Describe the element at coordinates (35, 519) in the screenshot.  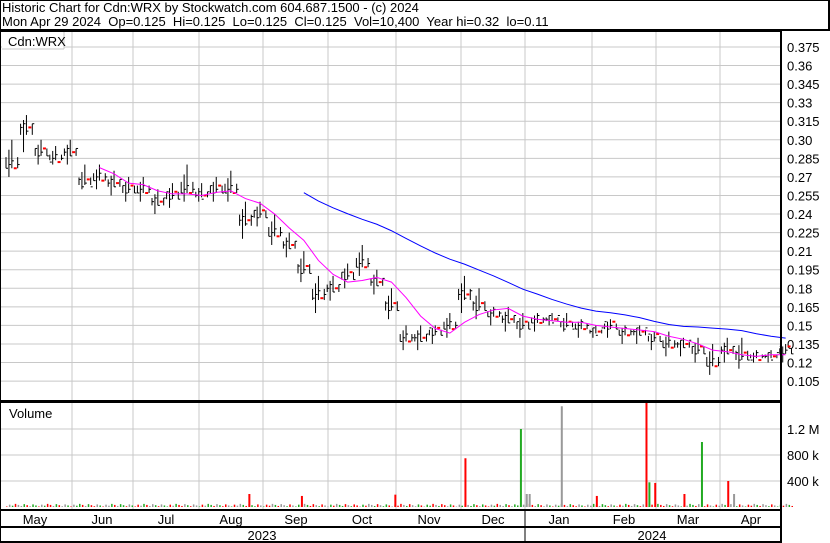
I see `month-label: May` at that location.